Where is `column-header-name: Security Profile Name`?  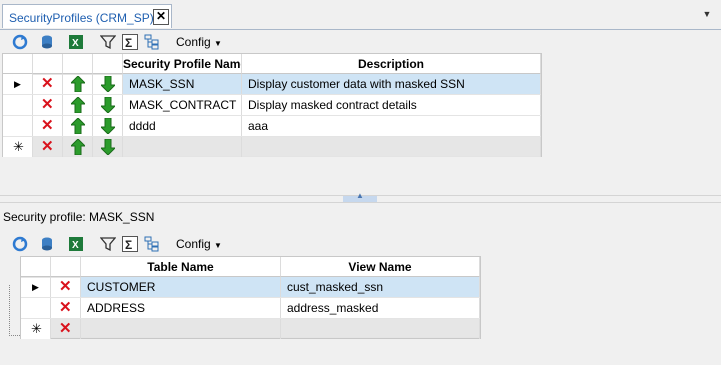 column-header-name: Security Profile Name is located at coordinates (182, 64).